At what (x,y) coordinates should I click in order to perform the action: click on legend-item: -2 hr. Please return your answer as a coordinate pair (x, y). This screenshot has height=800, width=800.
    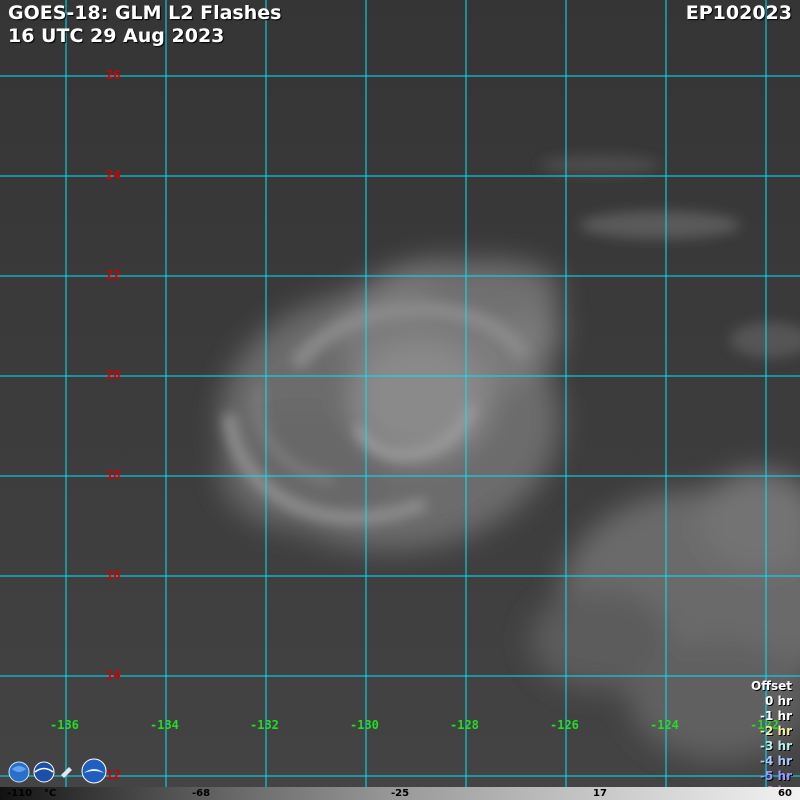
    Looking at the image, I should click on (776, 731).